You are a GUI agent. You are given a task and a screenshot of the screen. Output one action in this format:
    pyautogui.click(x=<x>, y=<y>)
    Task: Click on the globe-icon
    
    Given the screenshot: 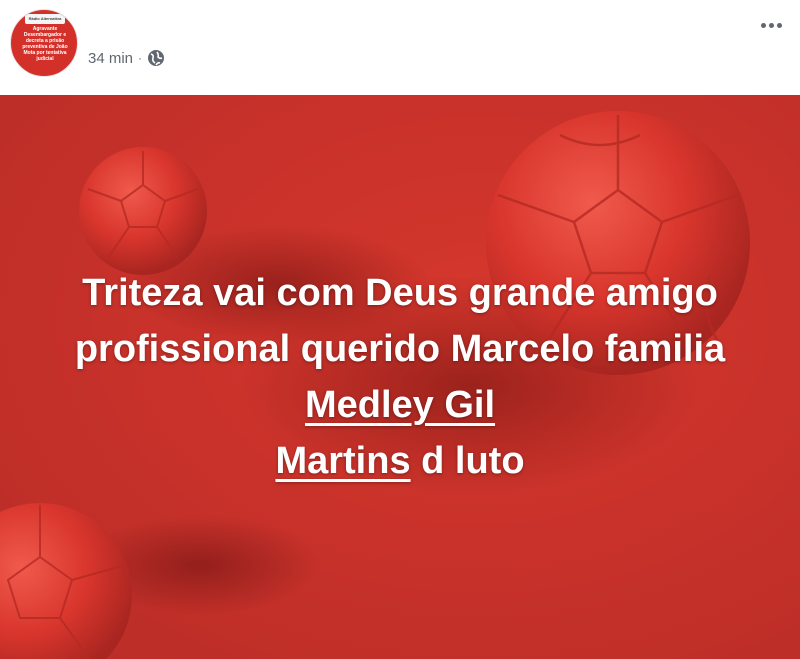 What is the action you would take?
    pyautogui.click(x=156, y=58)
    